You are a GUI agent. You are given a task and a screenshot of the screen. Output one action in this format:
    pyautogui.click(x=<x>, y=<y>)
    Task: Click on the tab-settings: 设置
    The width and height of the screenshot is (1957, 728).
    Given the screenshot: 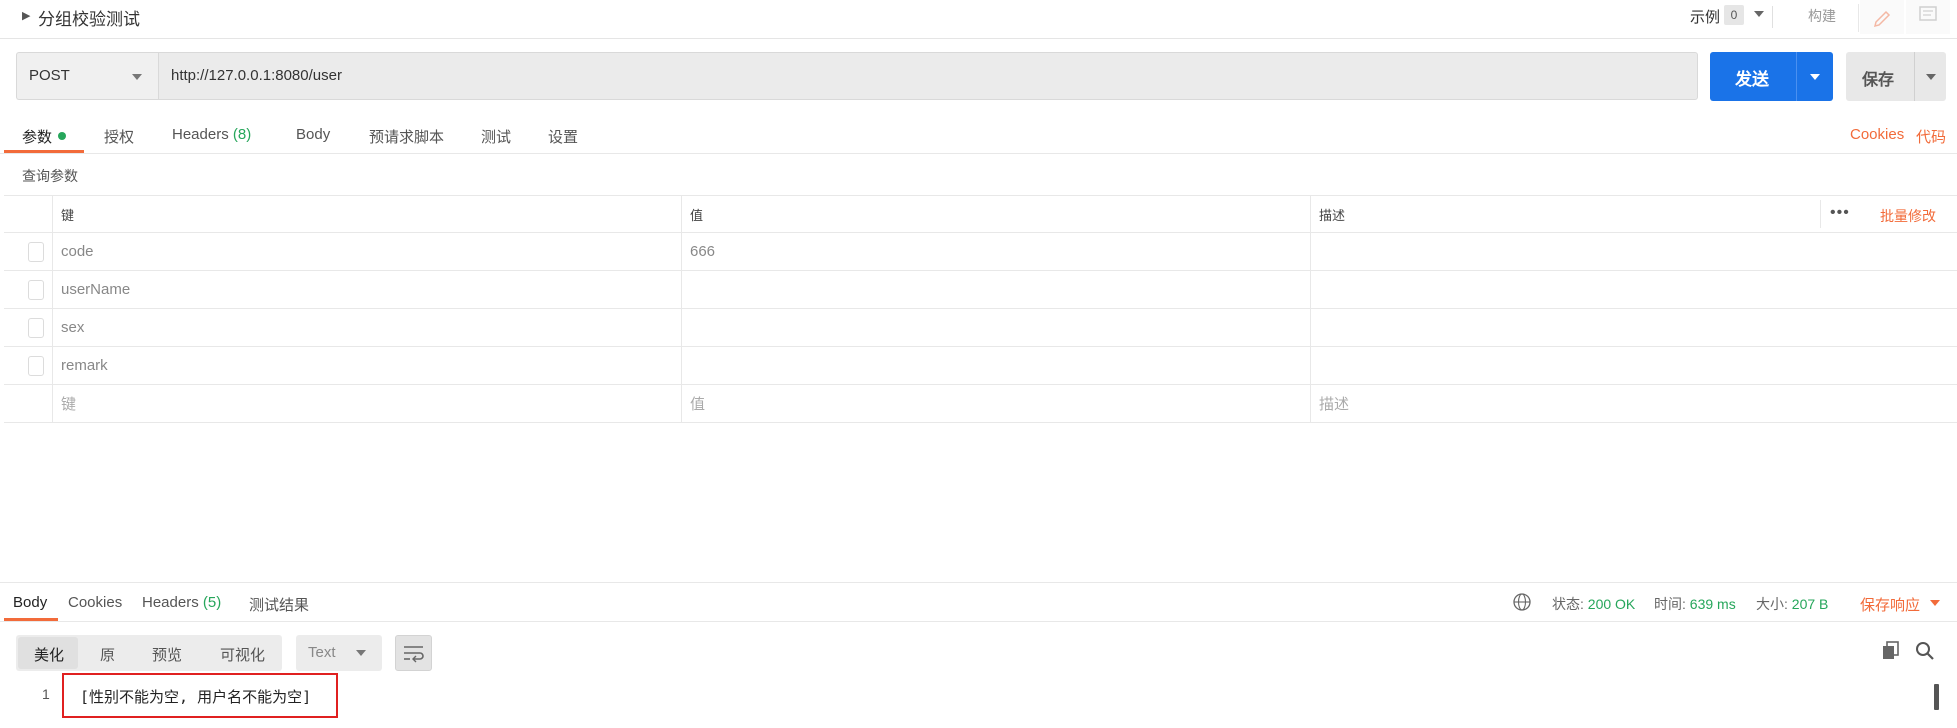 What is the action you would take?
    pyautogui.click(x=563, y=136)
    